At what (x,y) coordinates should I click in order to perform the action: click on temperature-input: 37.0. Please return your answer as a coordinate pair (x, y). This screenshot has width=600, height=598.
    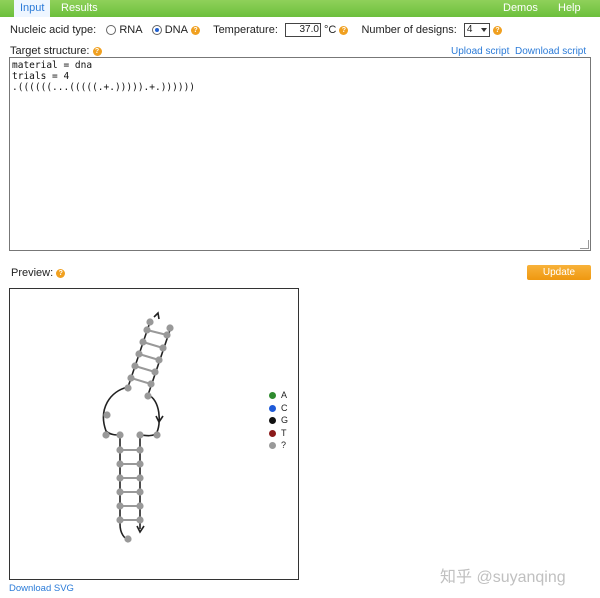
    Looking at the image, I should click on (302, 30).